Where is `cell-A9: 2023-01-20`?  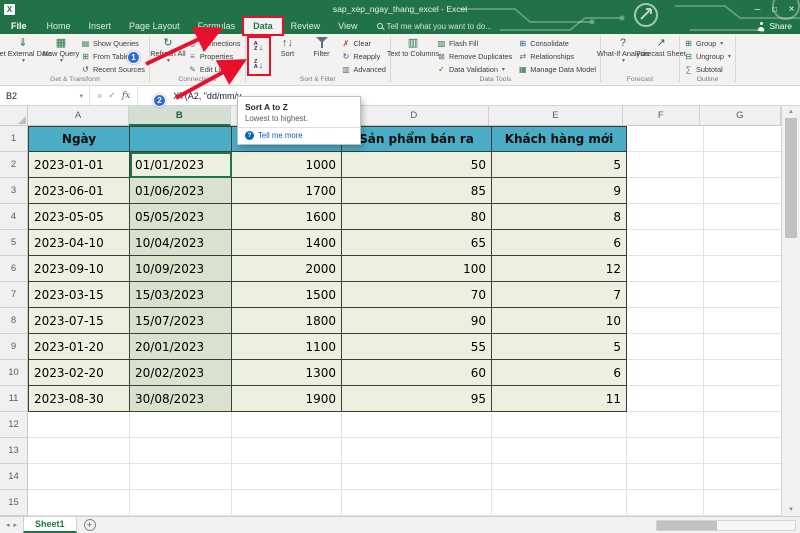
cell-A9: 2023-01-20 is located at coordinates (79, 347).